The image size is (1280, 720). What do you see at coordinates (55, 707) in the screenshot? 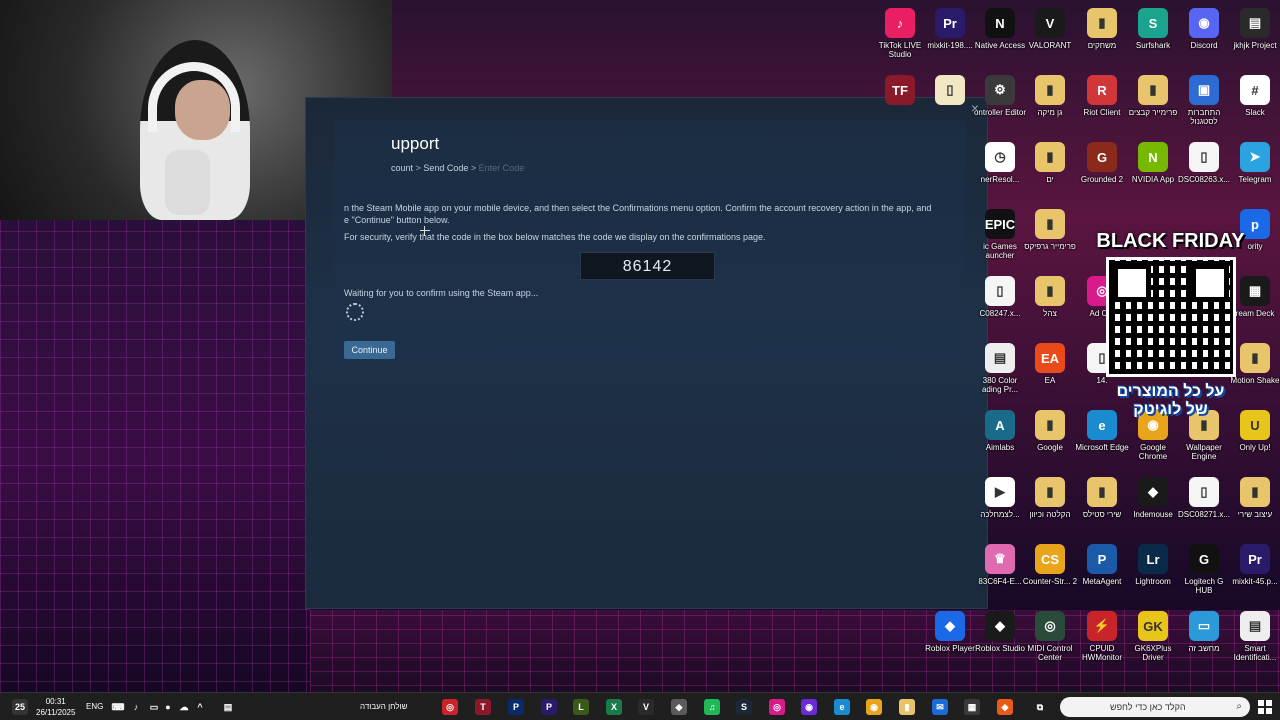
I see `taskbar-clock: 00:31 26/11/2025` at bounding box center [55, 707].